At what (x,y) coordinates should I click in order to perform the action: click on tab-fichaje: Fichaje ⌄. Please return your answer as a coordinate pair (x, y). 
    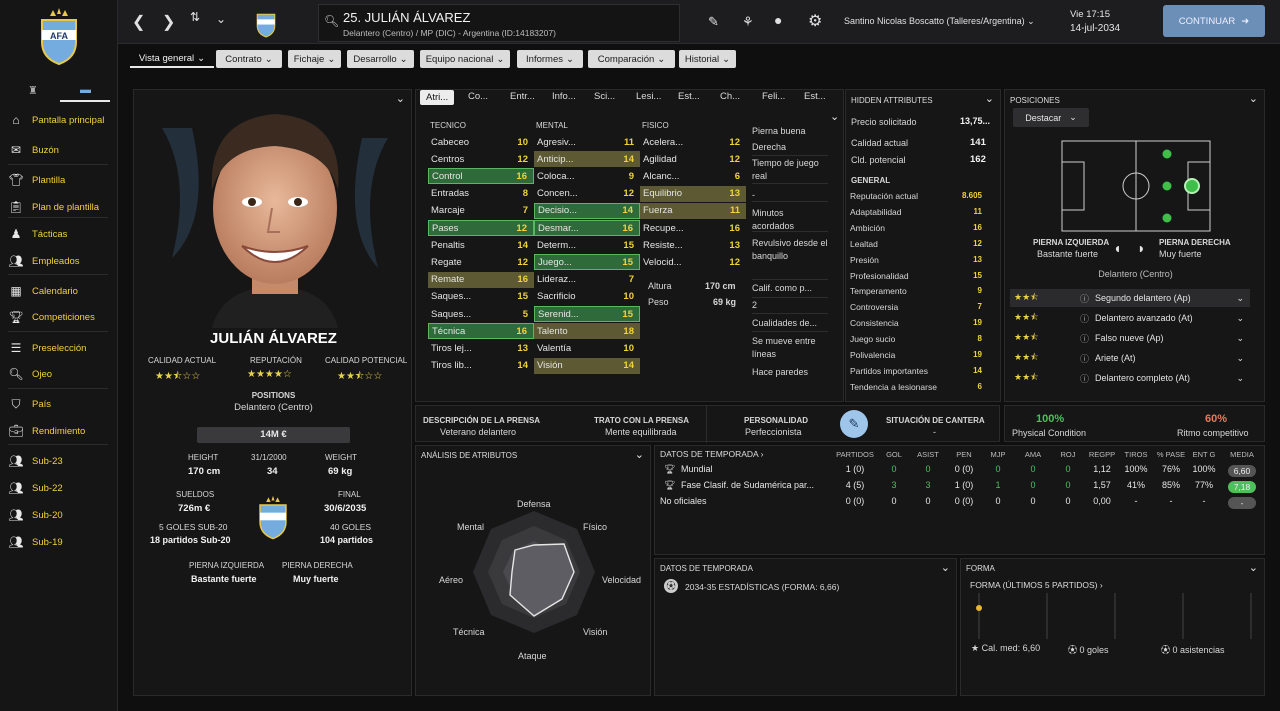
    Looking at the image, I should click on (314, 59).